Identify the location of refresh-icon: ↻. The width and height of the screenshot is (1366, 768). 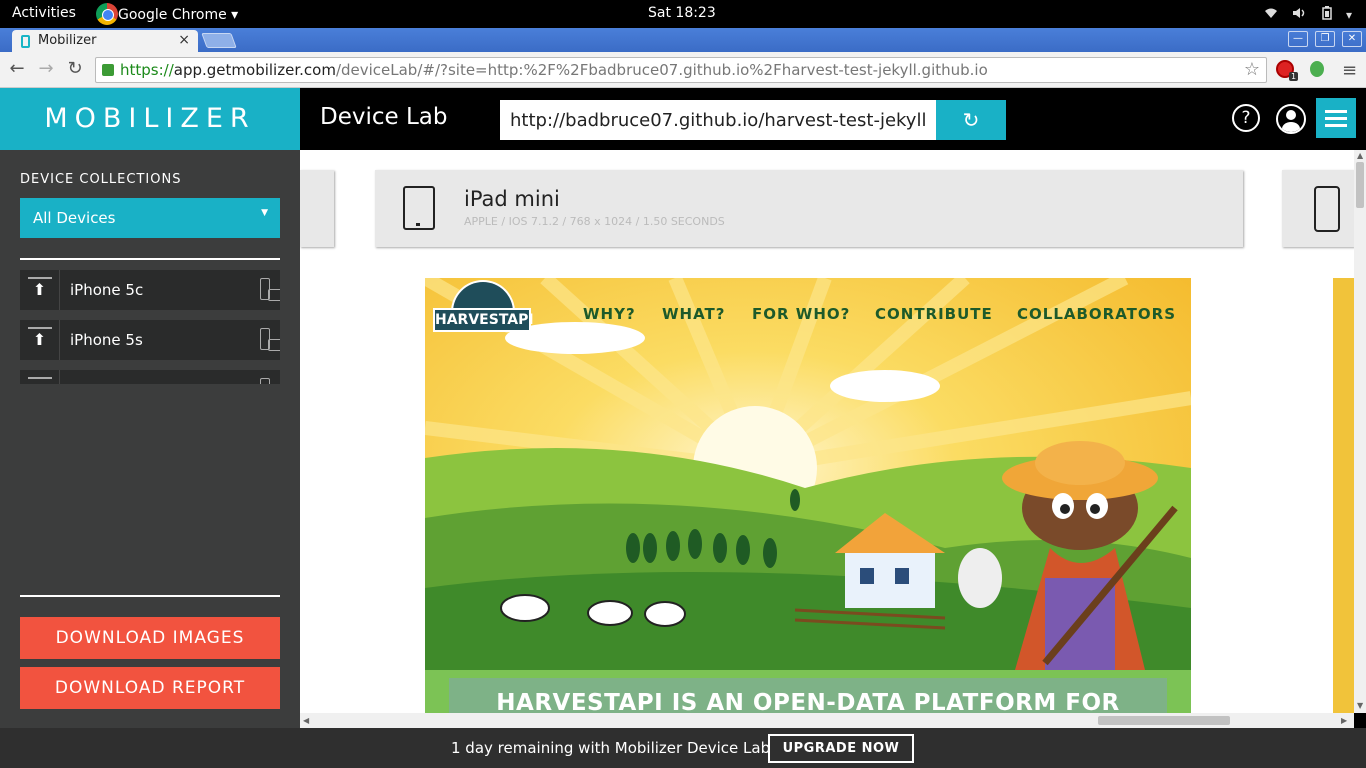
(971, 120).